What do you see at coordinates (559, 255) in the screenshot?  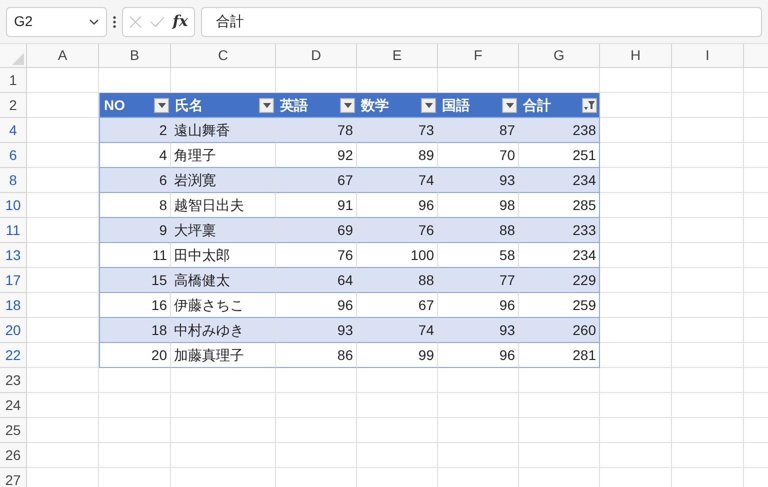 I see `table-cell: 234` at bounding box center [559, 255].